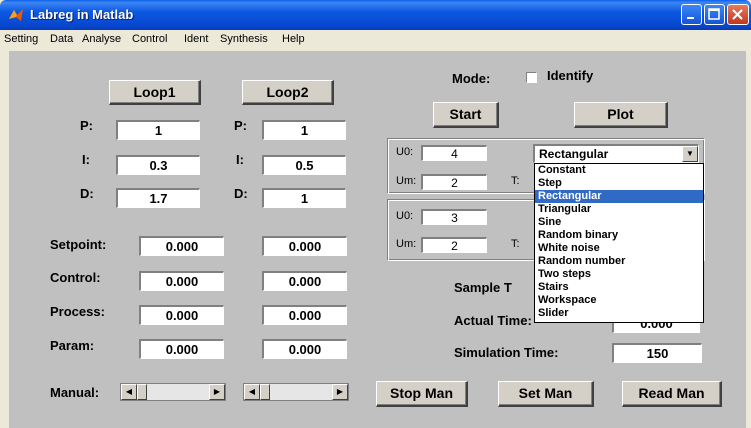 This screenshot has height=428, width=751. Describe the element at coordinates (196, 39) in the screenshot. I see `menu-ident: Ident` at that location.